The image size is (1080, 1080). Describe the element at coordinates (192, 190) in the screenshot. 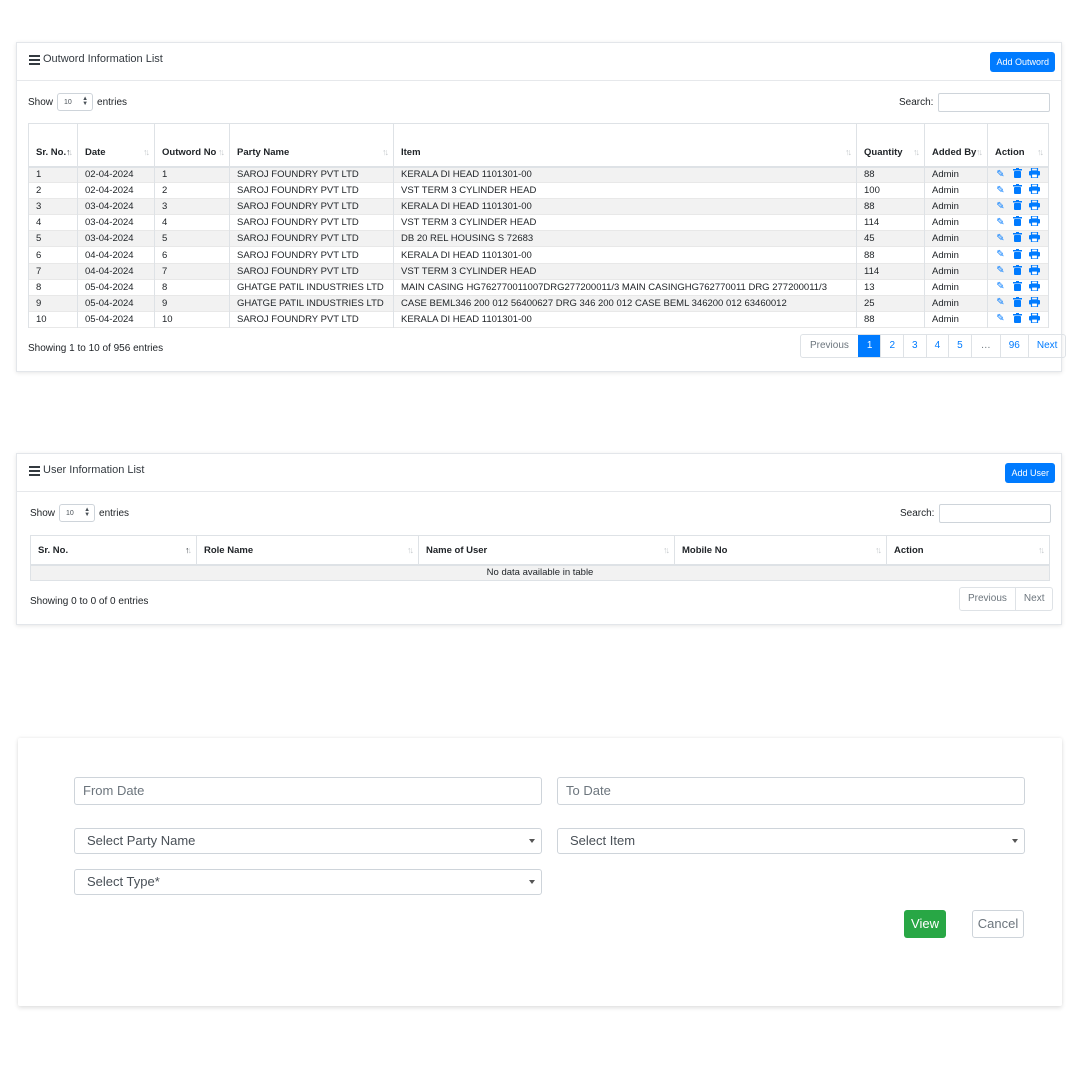

I see `cell-outword-no: 2` at that location.